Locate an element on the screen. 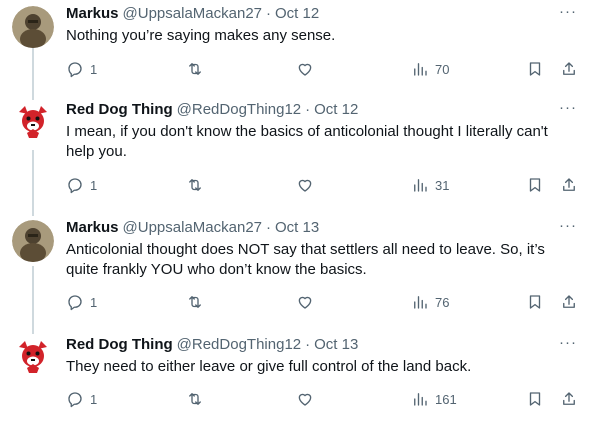  views-button: 70 is located at coordinates (430, 69).